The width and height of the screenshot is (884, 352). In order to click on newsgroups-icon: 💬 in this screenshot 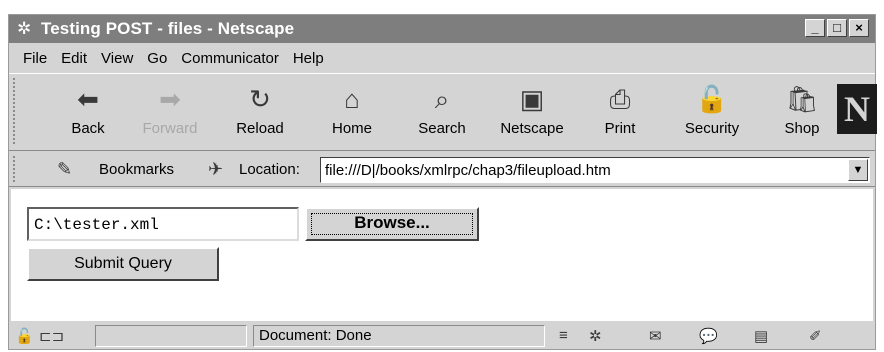, I will do `click(708, 336)`.